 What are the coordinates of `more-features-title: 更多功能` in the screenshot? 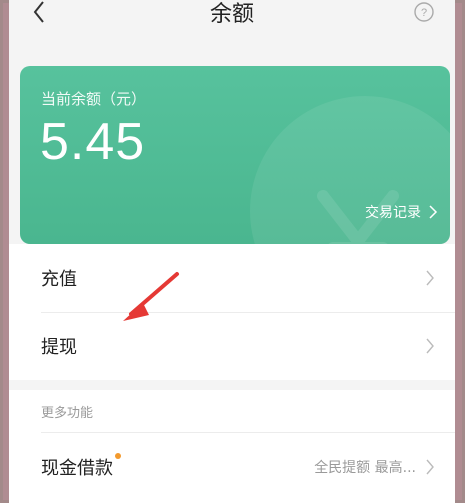 It's located at (67, 413).